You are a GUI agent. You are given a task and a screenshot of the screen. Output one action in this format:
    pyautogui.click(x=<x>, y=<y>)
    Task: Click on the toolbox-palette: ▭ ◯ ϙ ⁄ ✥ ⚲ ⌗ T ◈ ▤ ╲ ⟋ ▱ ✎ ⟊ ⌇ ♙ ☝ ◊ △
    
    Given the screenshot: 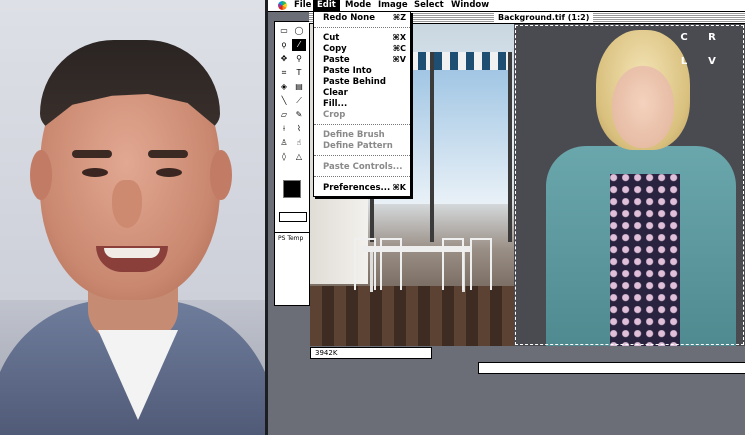 What is the action you would take?
    pyautogui.click(x=292, y=127)
    